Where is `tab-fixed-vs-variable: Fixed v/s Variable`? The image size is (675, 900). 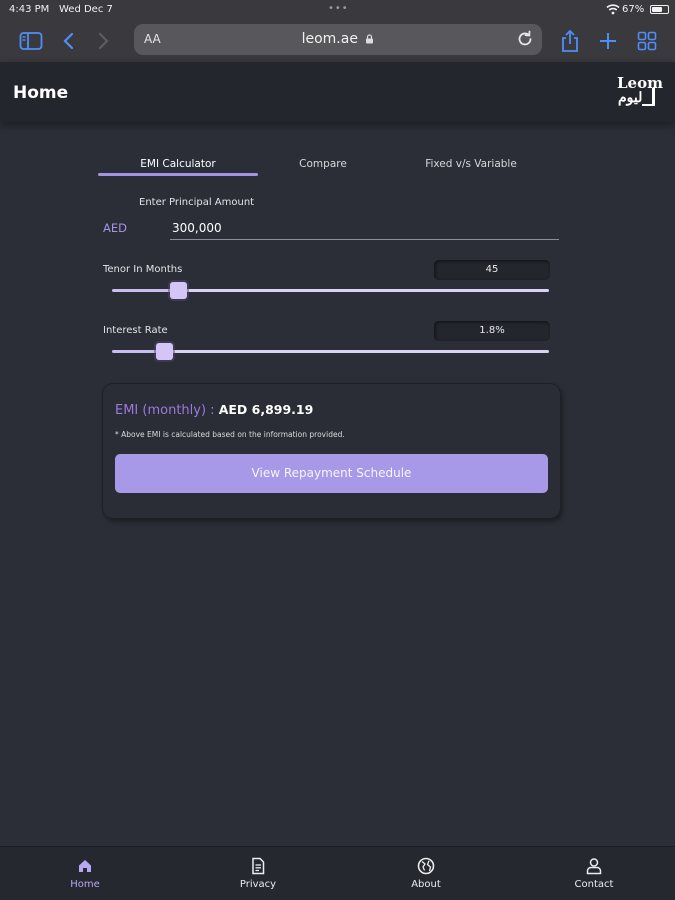
tab-fixed-vs-variable: Fixed v/s Variable is located at coordinates (471, 164).